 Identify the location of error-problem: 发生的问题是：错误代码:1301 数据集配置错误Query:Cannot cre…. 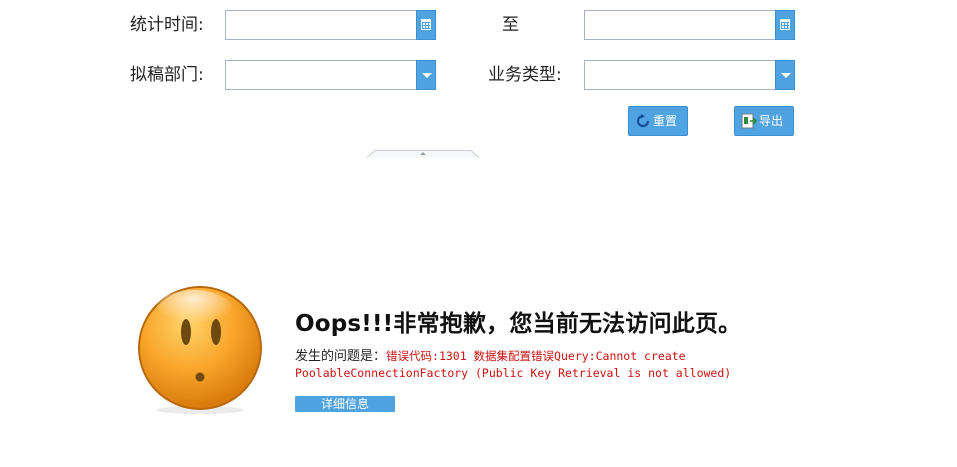
(530, 365).